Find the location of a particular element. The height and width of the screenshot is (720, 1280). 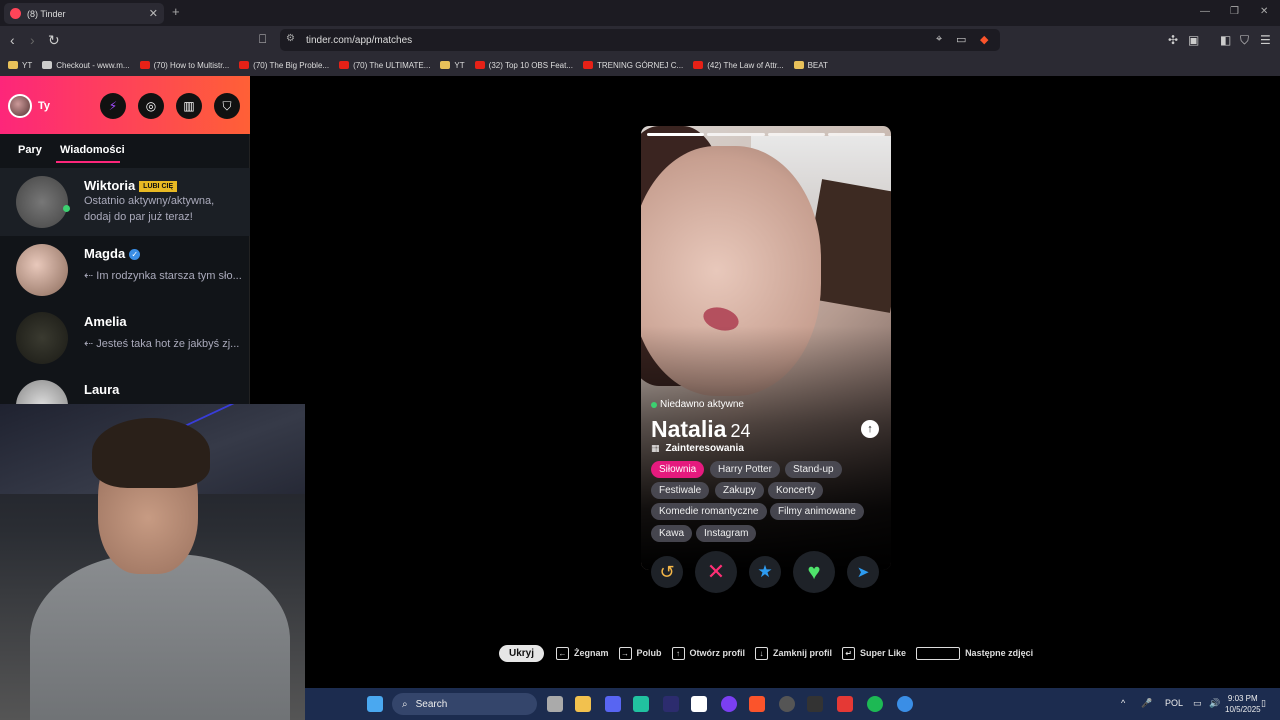

volume-icon: 🔊 is located at coordinates (1214, 703).